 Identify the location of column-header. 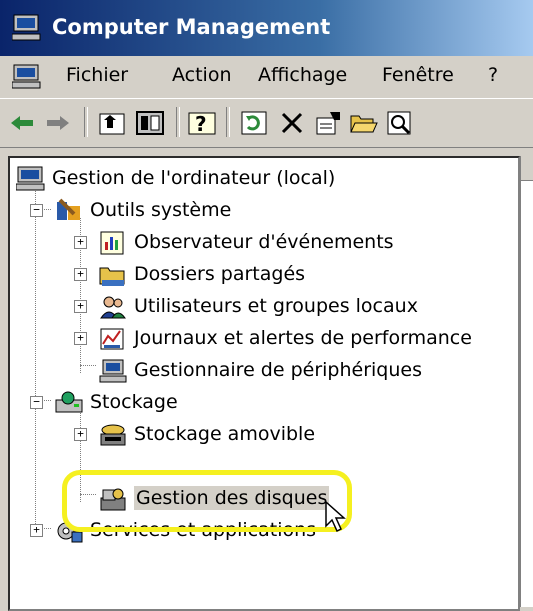
(527, 168).